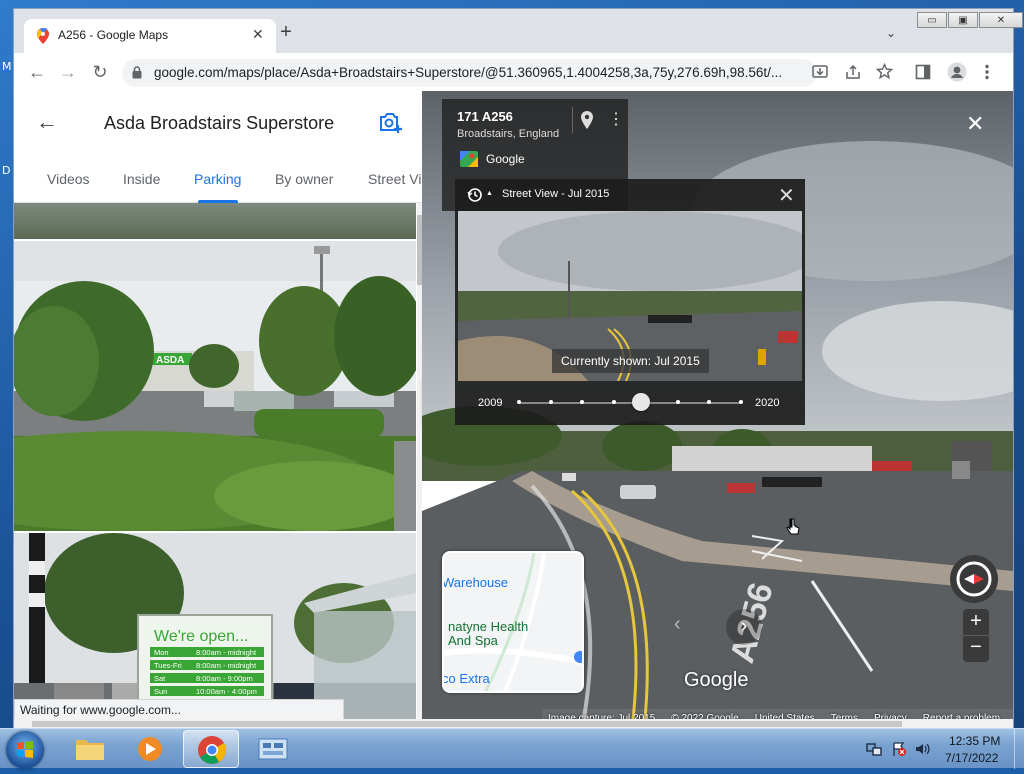  What do you see at coordinates (793, 526) in the screenshot?
I see `hand-cursor-icon` at bounding box center [793, 526].